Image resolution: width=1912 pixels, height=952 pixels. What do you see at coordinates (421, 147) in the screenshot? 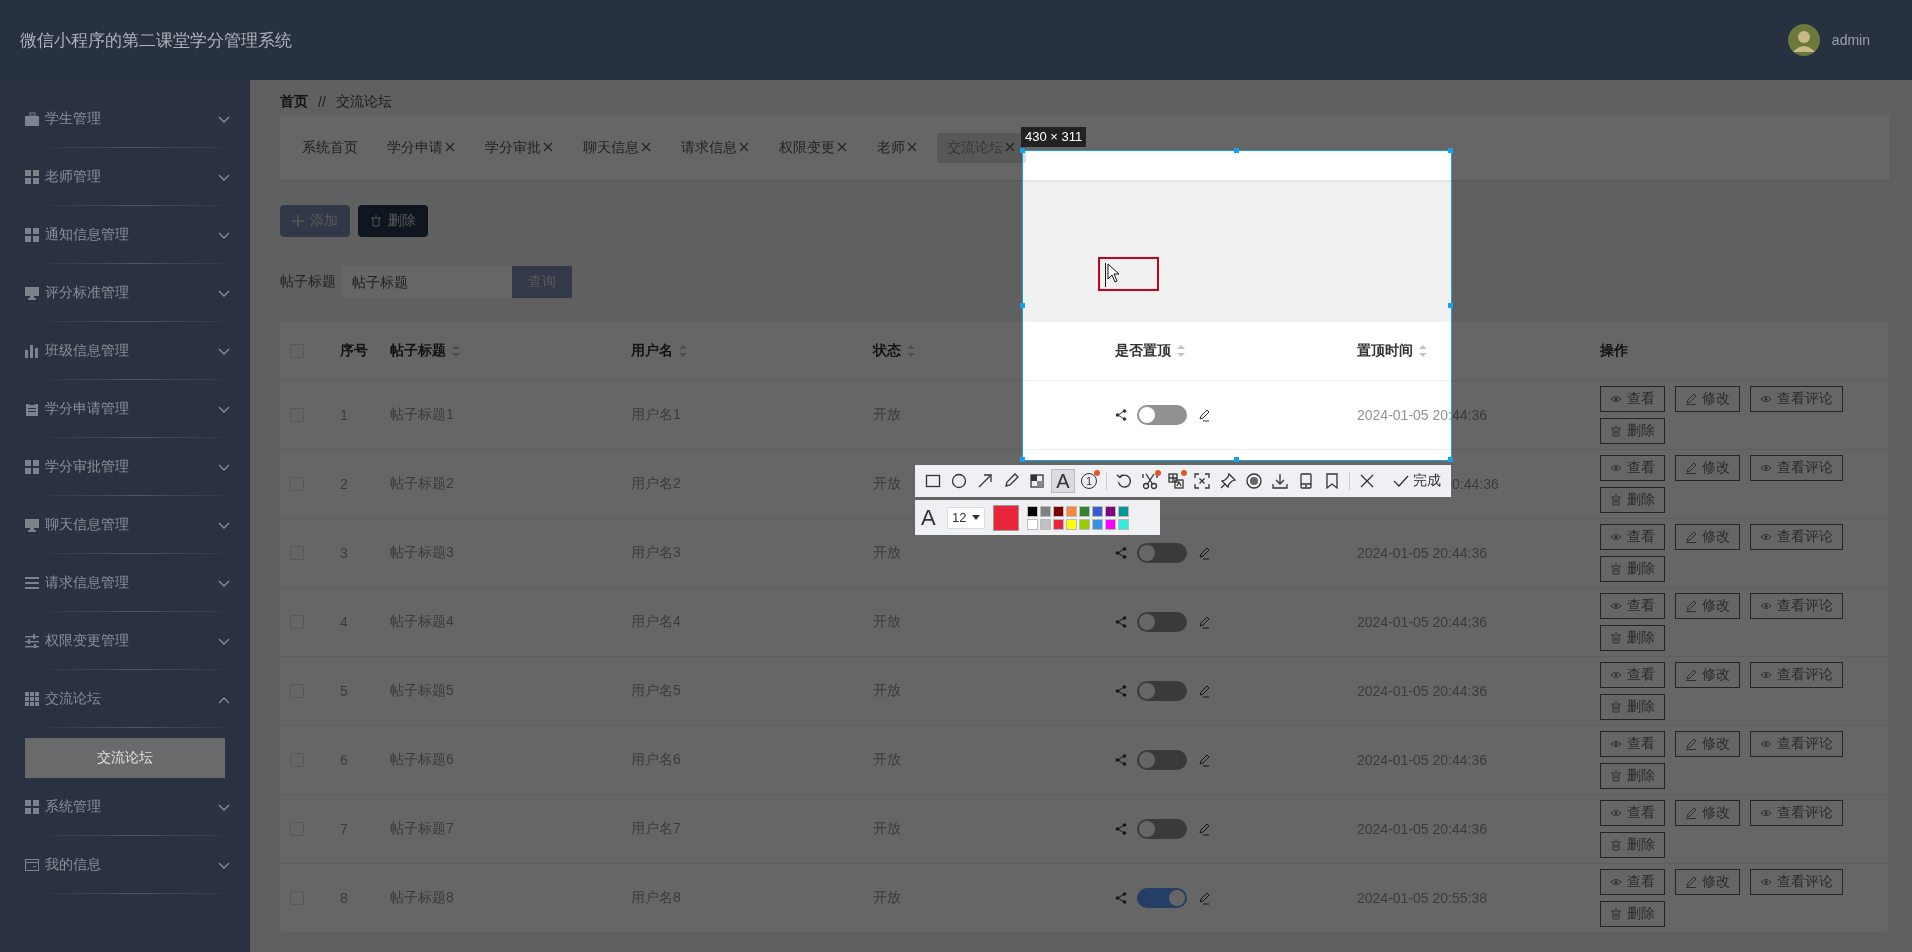
I see `page-tab: 学分申请` at bounding box center [421, 147].